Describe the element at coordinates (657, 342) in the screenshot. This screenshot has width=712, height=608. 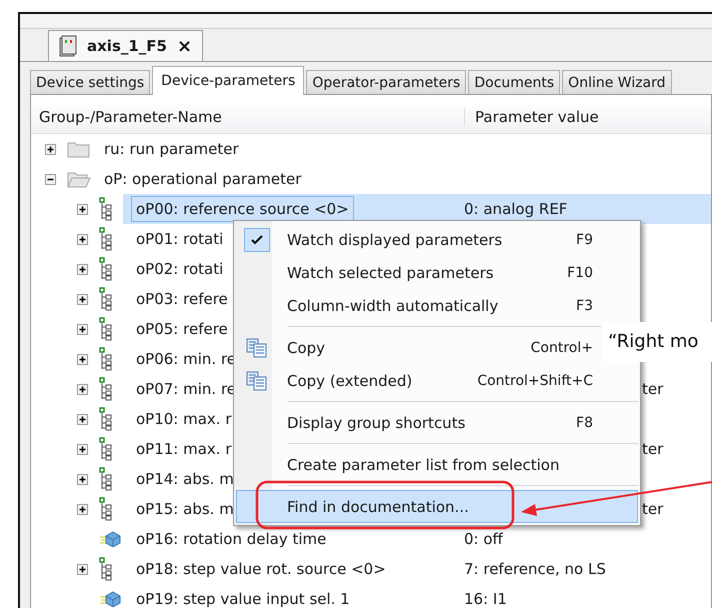
I see `annotation-tooltip: “Right mo` at that location.